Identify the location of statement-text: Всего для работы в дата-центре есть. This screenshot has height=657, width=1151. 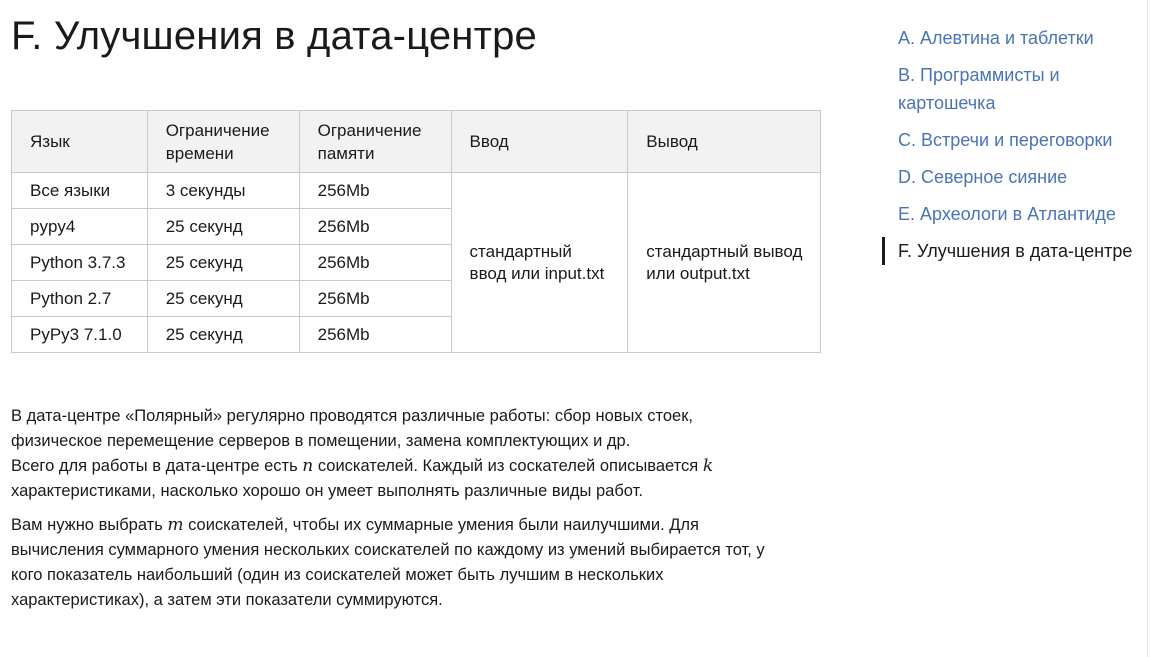
(157, 466).